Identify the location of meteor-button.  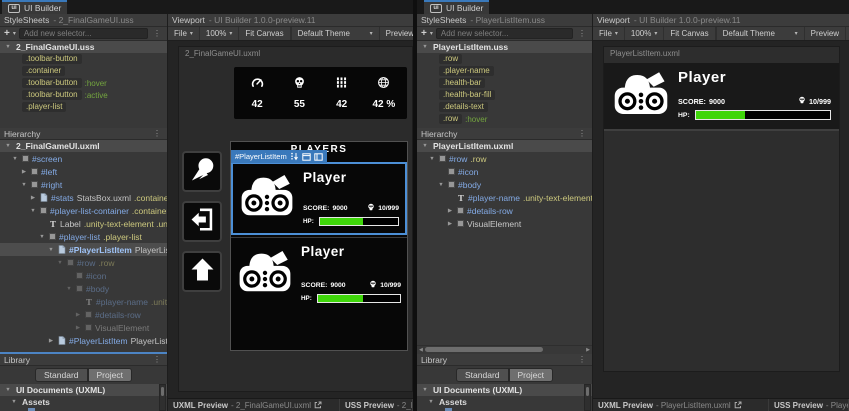
(202, 171).